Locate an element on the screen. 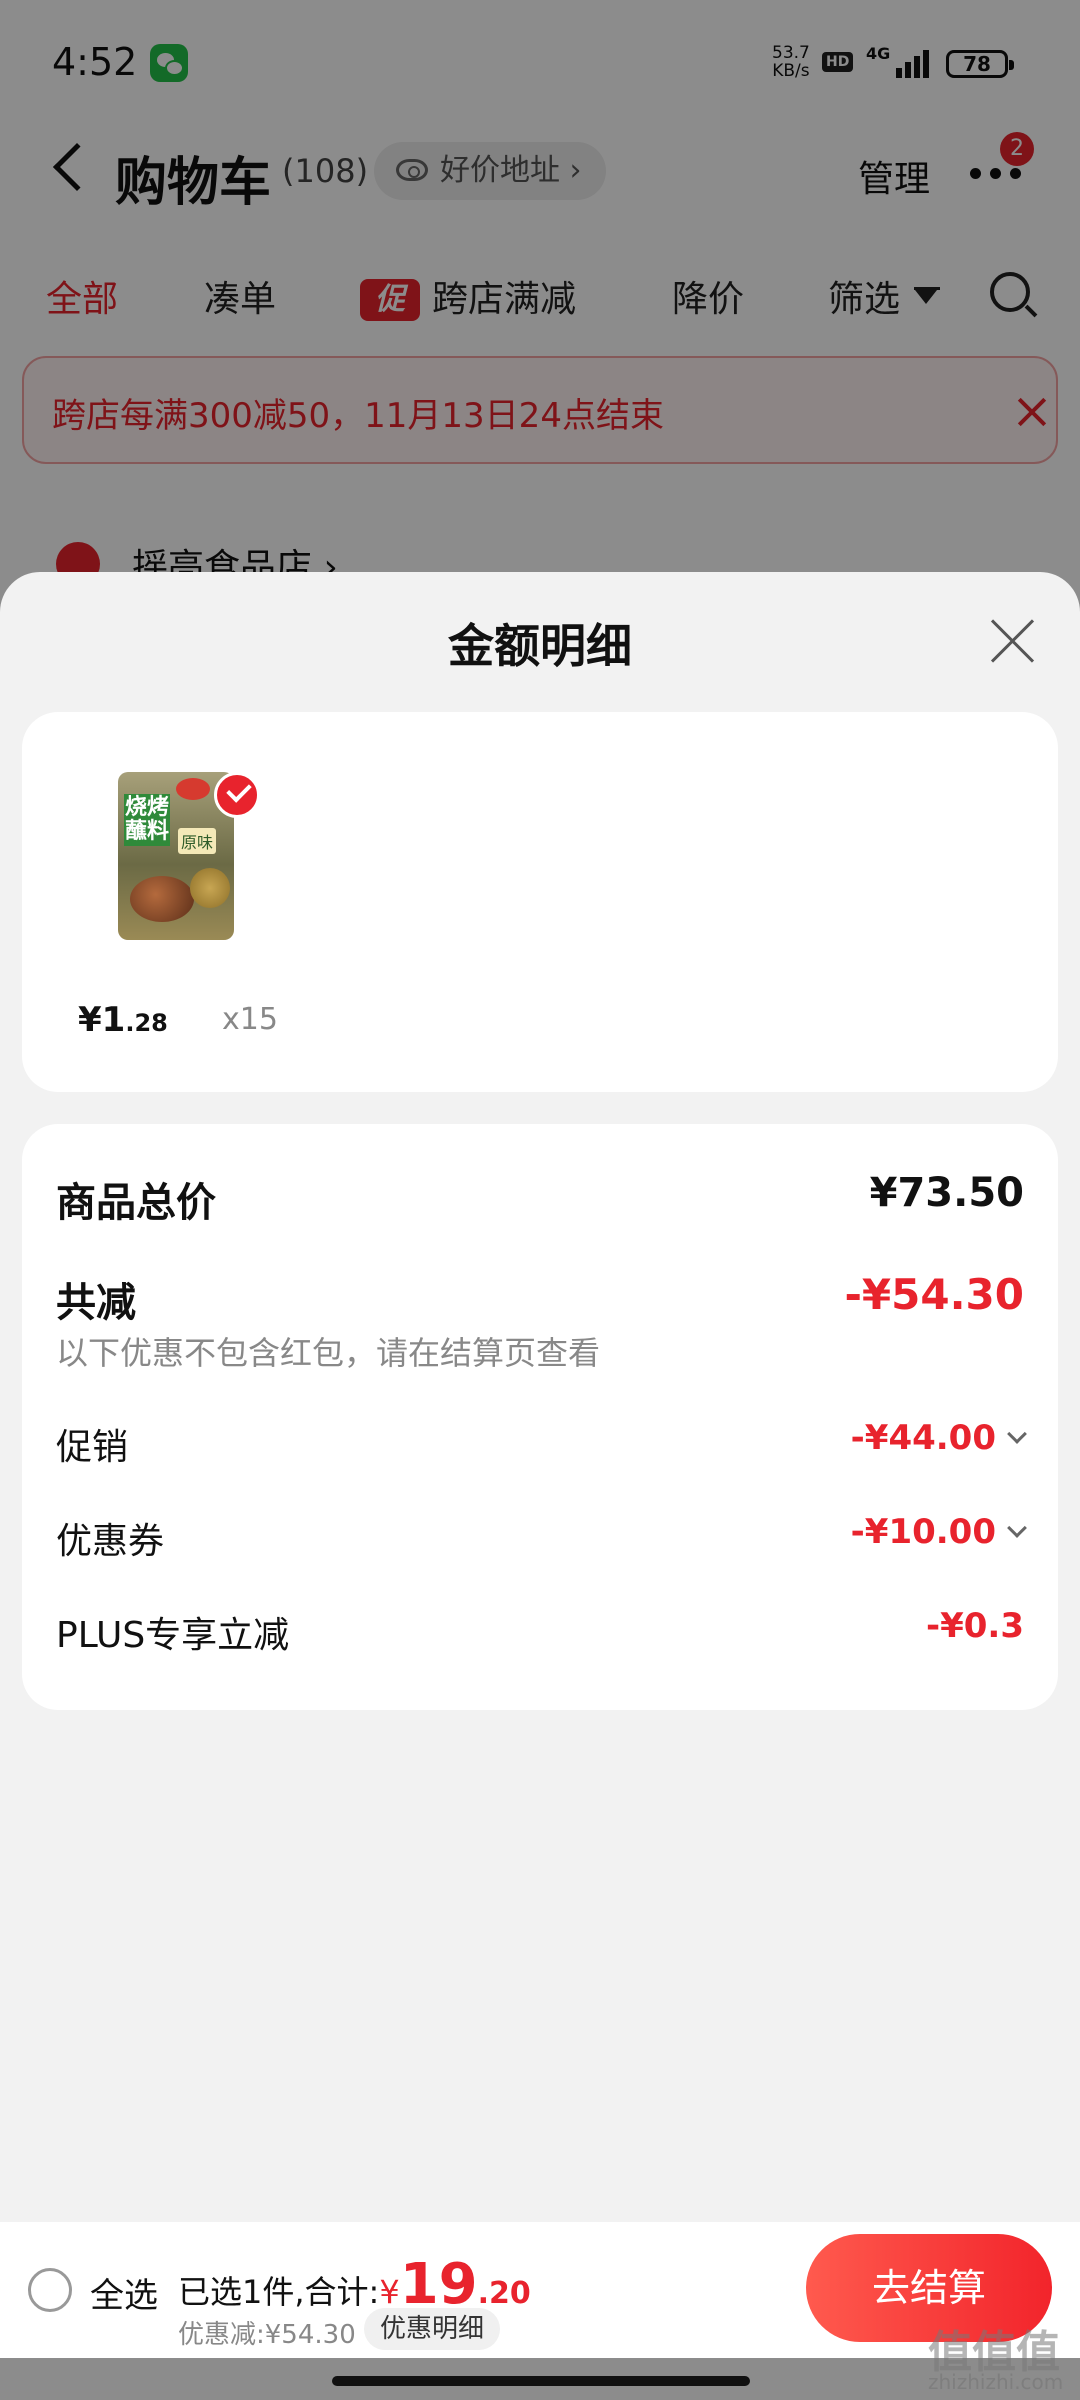  total-amount-dec: .20 is located at coordinates (504, 2293).